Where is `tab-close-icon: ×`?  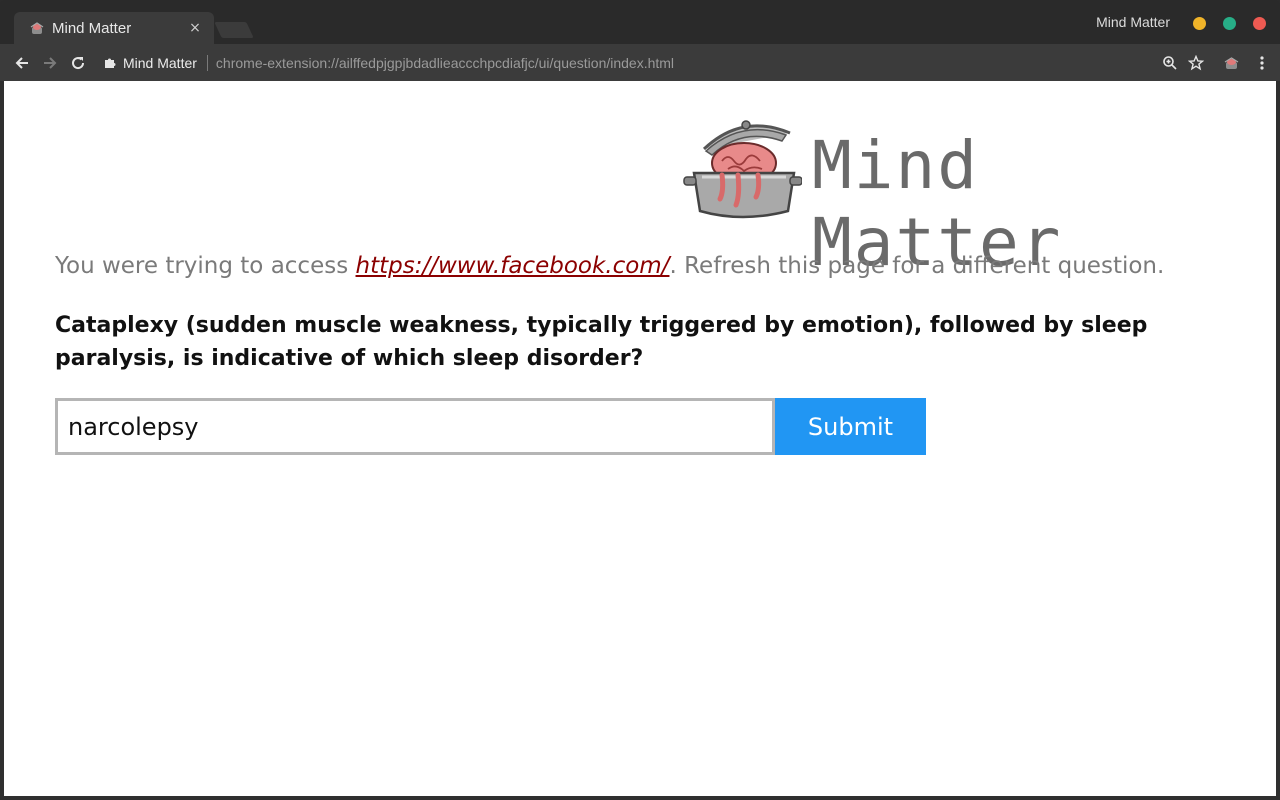
tab-close-icon: × is located at coordinates (195, 28).